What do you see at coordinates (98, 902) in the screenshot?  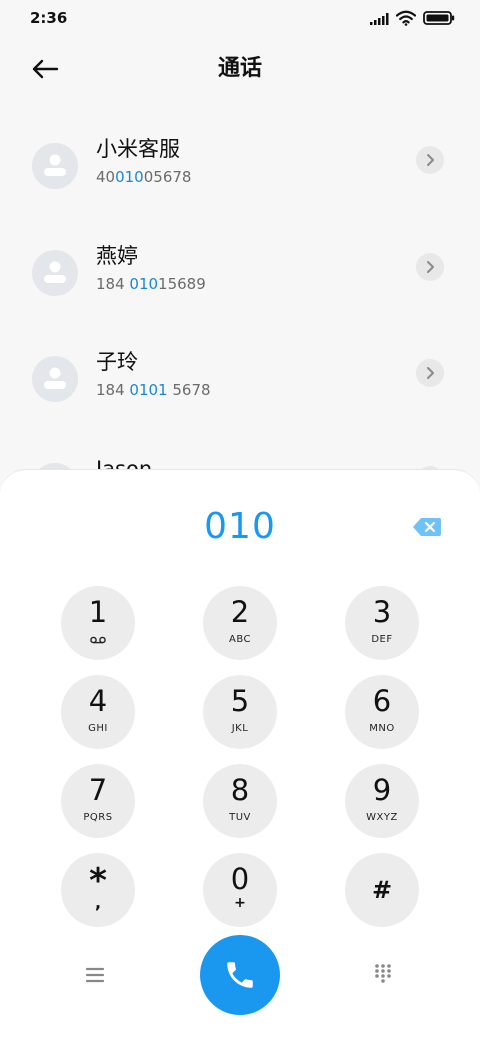 I see `key-letters: ,` at bounding box center [98, 902].